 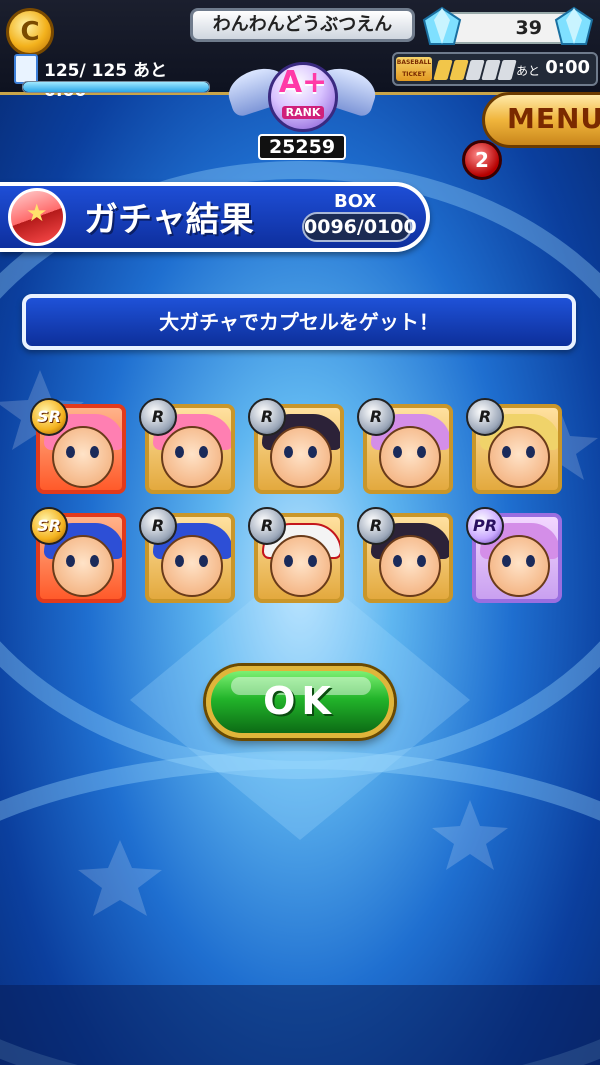 What do you see at coordinates (485, 526) in the screenshot?
I see `rarity-badge: PR` at bounding box center [485, 526].